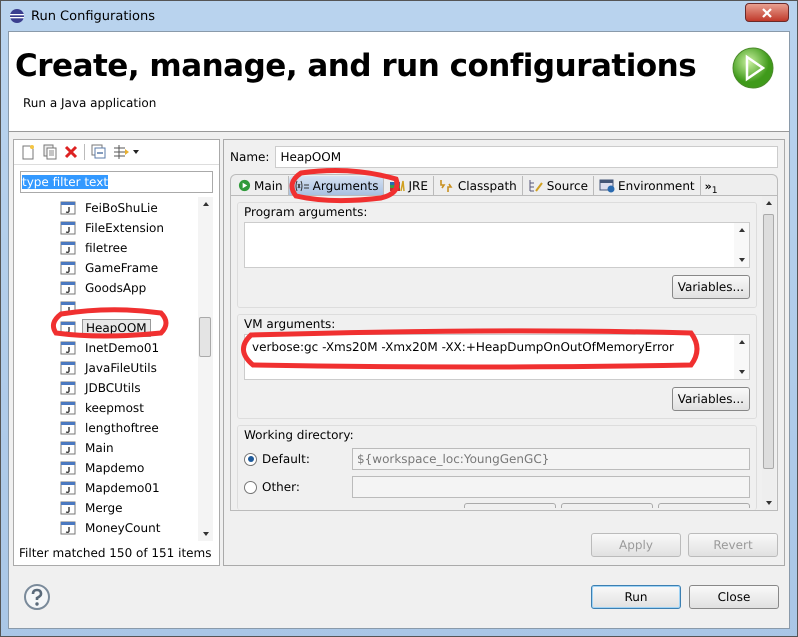 This screenshot has width=798, height=637. Describe the element at coordinates (607, 185) in the screenshot. I see `environment-icon` at that location.